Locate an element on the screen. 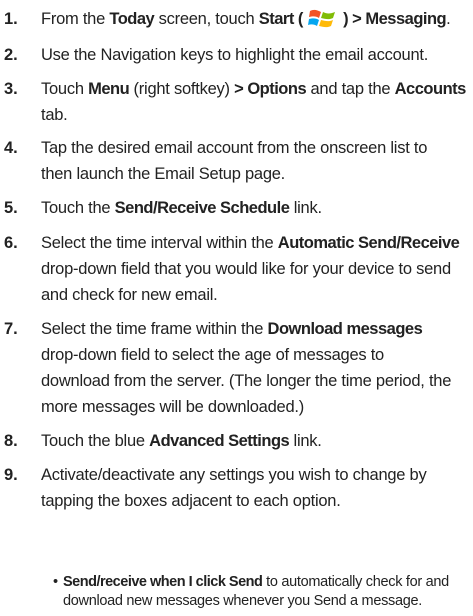 The height and width of the screenshot is (616, 473). step-number: 4. is located at coordinates (11, 148).